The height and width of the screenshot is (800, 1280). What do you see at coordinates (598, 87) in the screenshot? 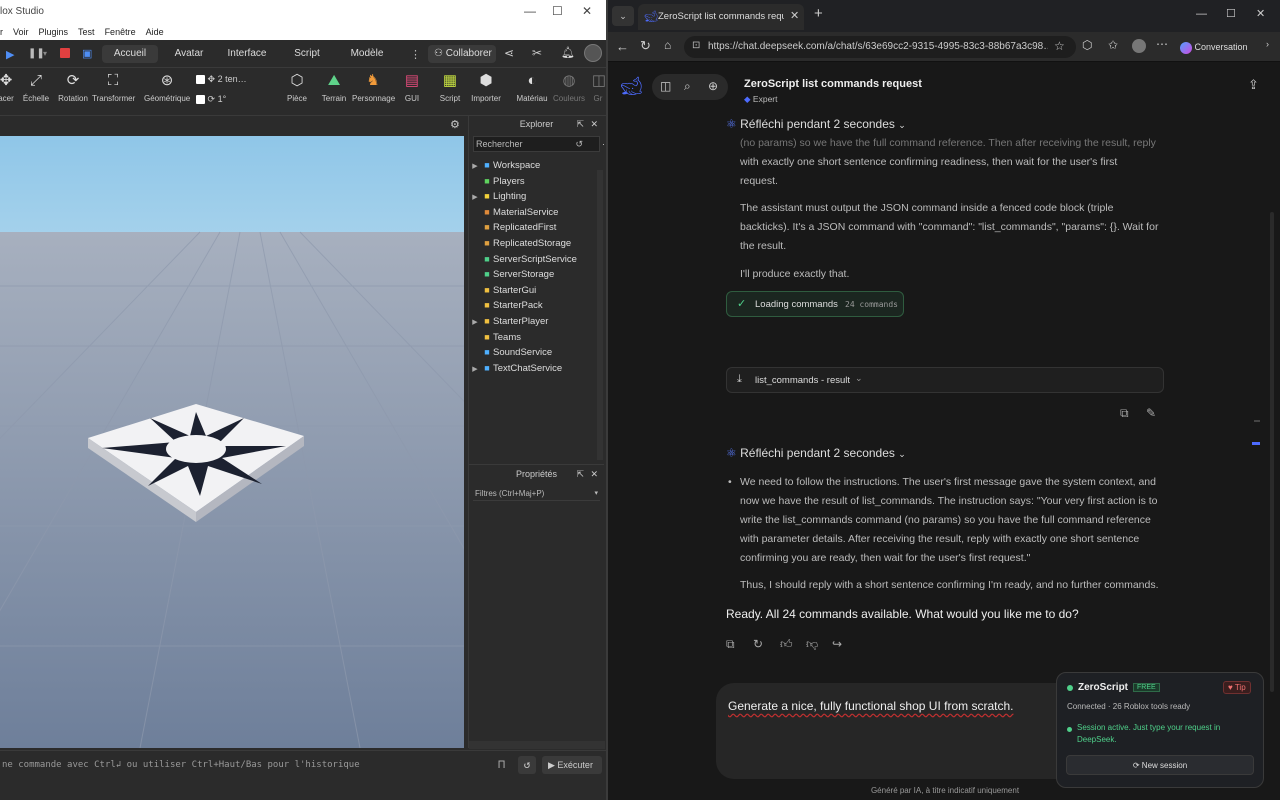
I see `ribbon-group-button: ◫ Gr` at bounding box center [598, 87].